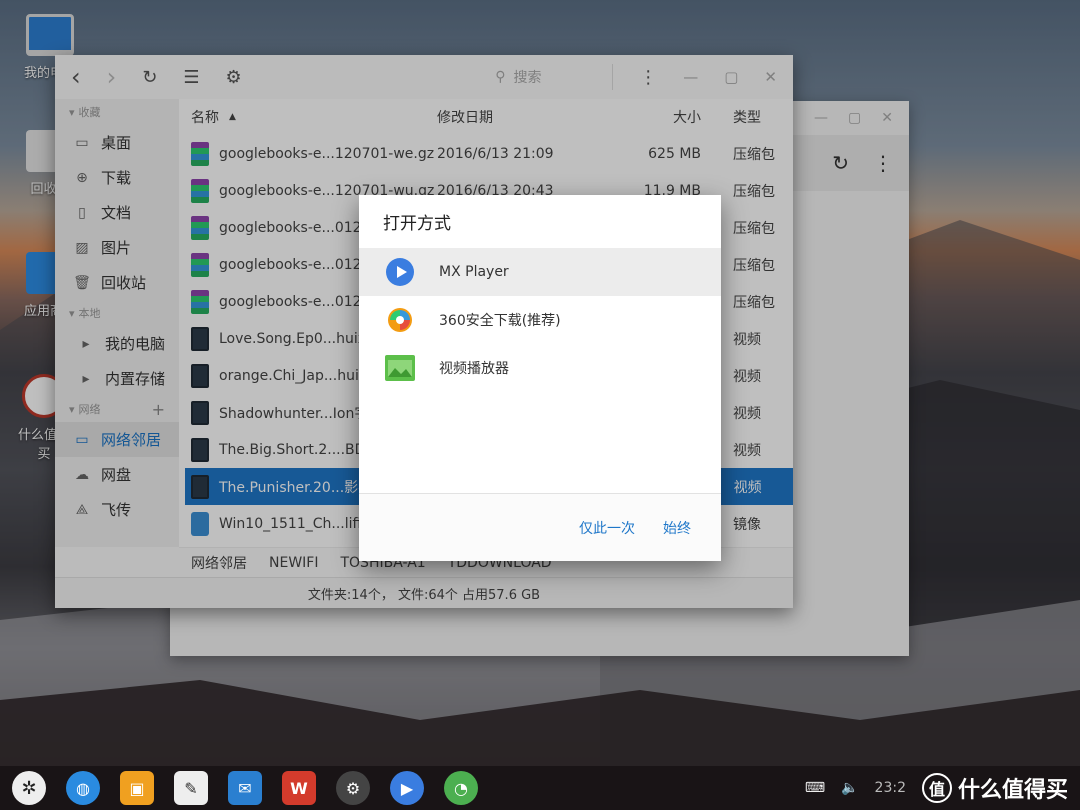 This screenshot has width=1080, height=810. What do you see at coordinates (540, 788) in the screenshot?
I see `taskbar: ✲ ◍ ▣ ✎ ✉ W ⚙ ▶ ◔ ⌨ 🔈 23:2 值 什么值得买` at bounding box center [540, 788].